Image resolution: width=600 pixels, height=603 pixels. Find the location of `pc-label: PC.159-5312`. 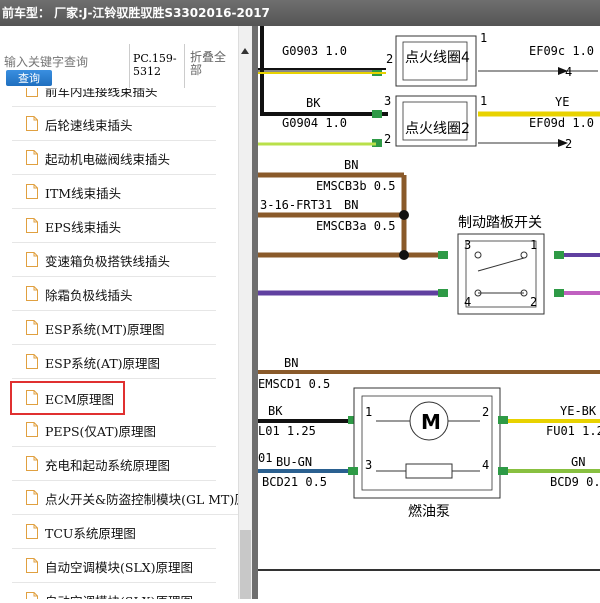

pc-label: PC.159-5312 is located at coordinates (155, 65).